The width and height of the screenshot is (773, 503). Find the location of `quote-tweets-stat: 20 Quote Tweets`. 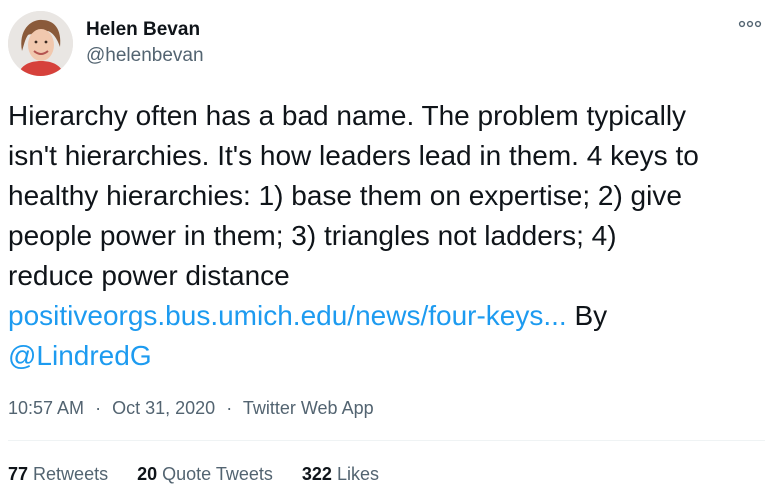

quote-tweets-stat: 20 Quote Tweets is located at coordinates (207, 474).